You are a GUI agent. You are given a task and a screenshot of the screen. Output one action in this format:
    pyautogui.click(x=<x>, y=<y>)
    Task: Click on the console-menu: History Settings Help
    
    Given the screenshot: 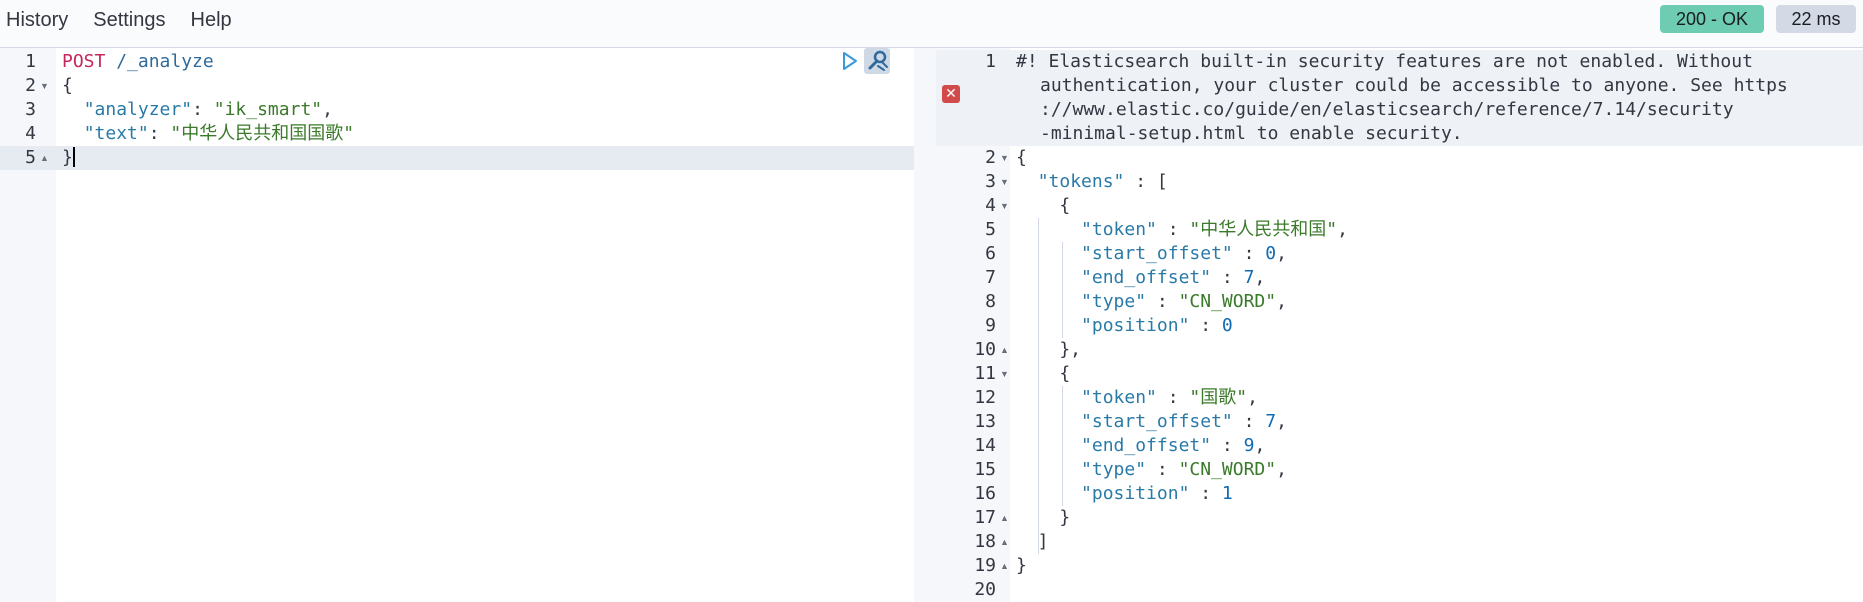 What is the action you would take?
    pyautogui.click(x=119, y=20)
    